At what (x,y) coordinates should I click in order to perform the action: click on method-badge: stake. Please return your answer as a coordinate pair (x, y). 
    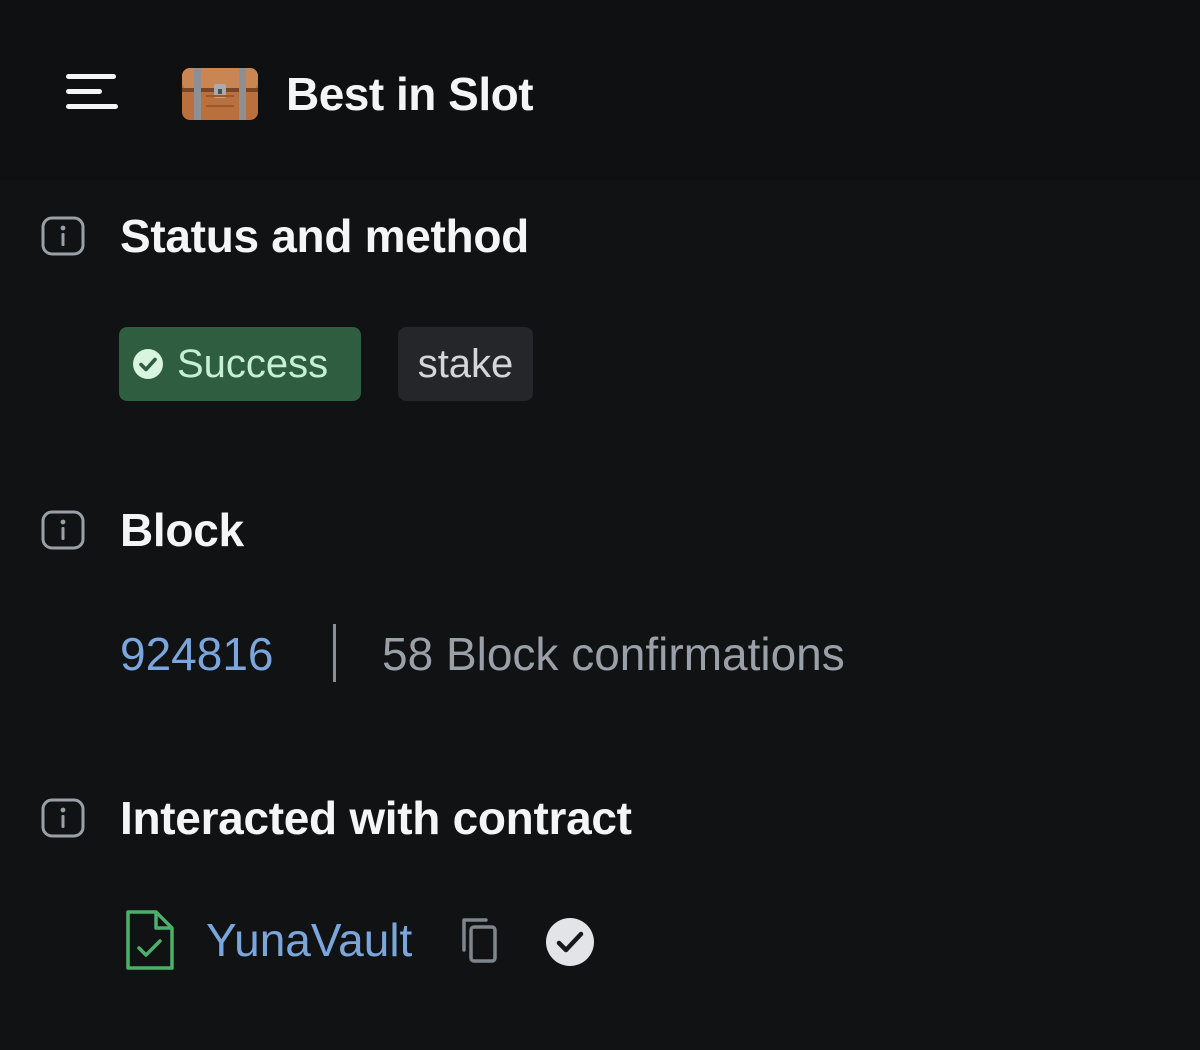
    Looking at the image, I should click on (465, 364).